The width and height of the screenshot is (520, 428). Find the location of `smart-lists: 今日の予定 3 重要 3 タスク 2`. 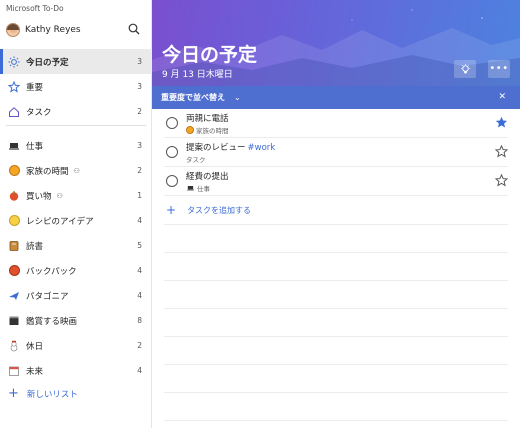

smart-lists: 今日の予定 3 重要 3 タスク 2 is located at coordinates (76, 86).